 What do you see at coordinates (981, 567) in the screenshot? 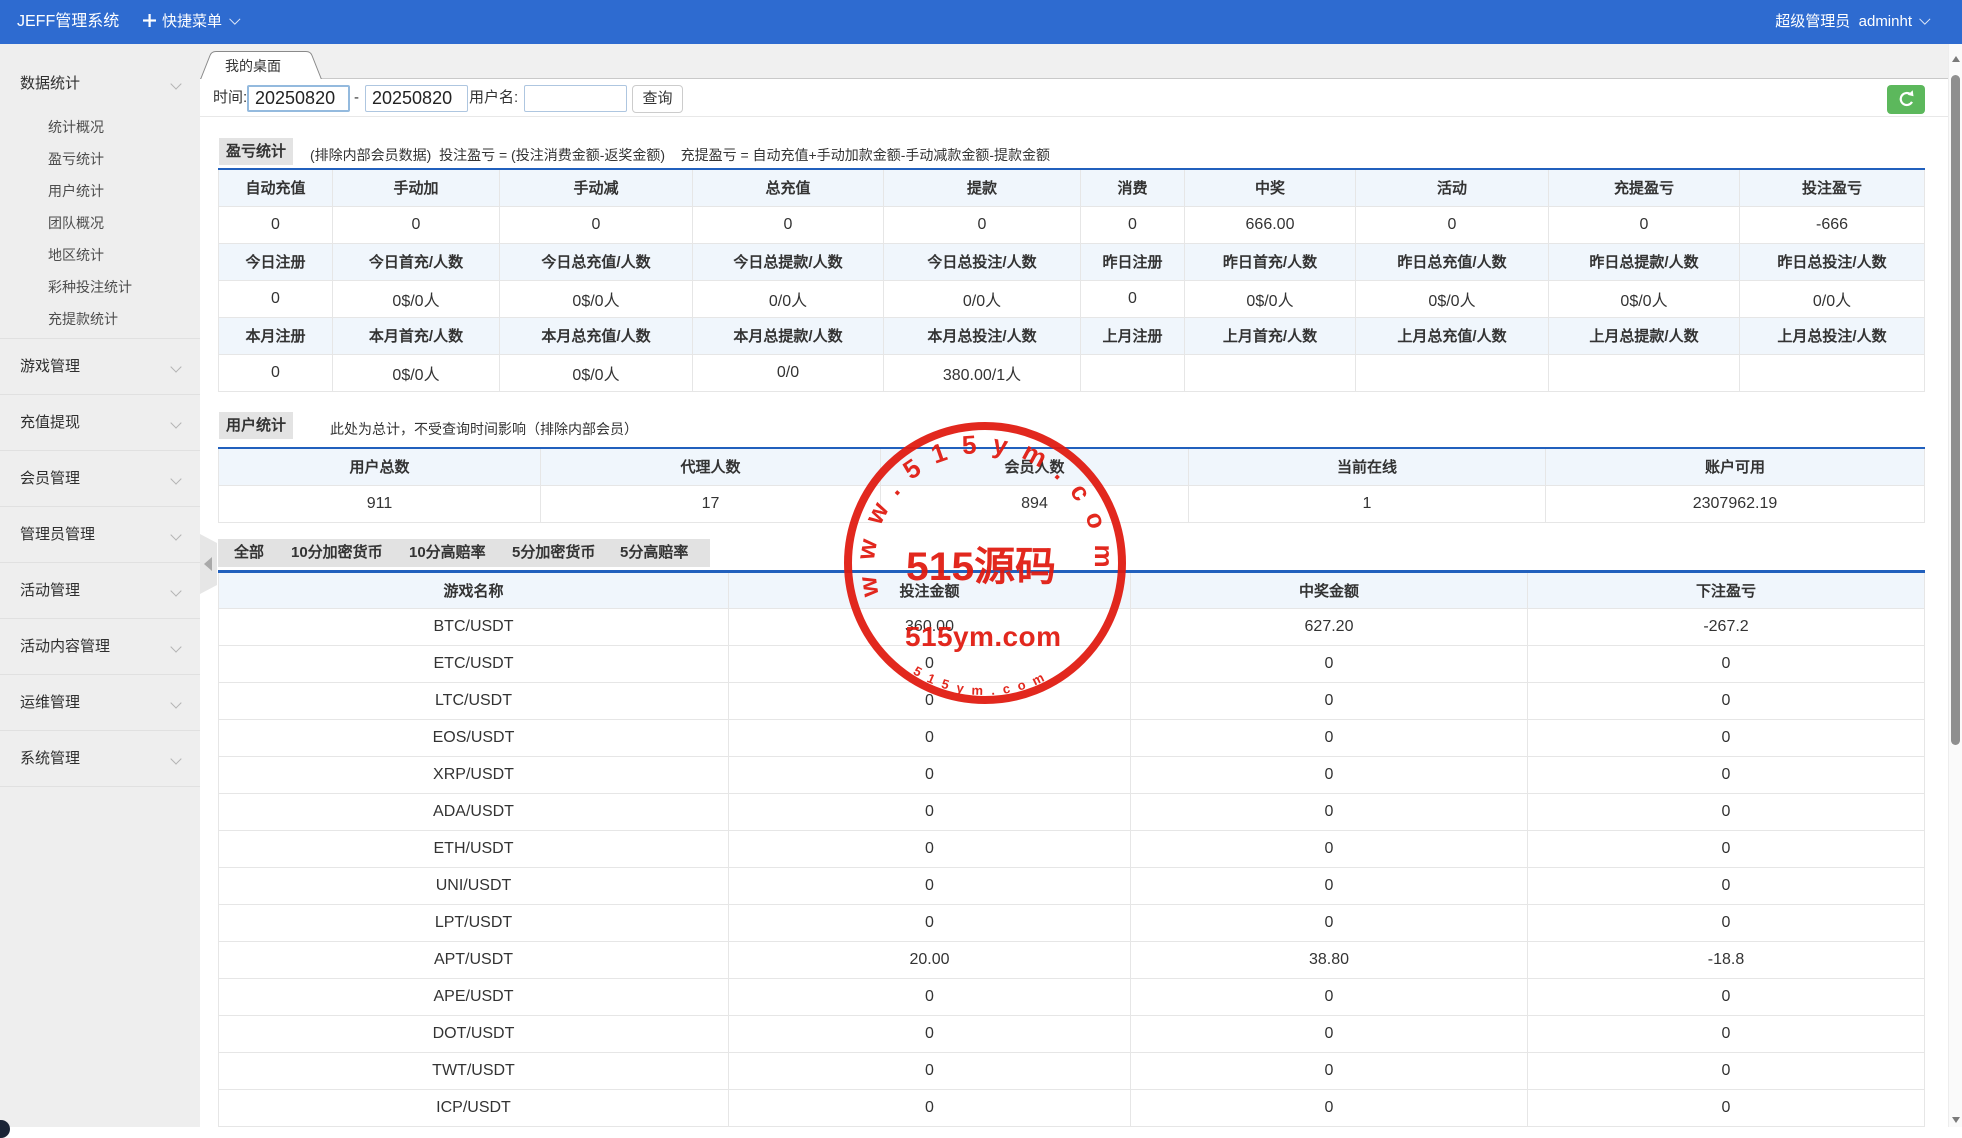
I see `svg-text: 515源码` at bounding box center [981, 567].